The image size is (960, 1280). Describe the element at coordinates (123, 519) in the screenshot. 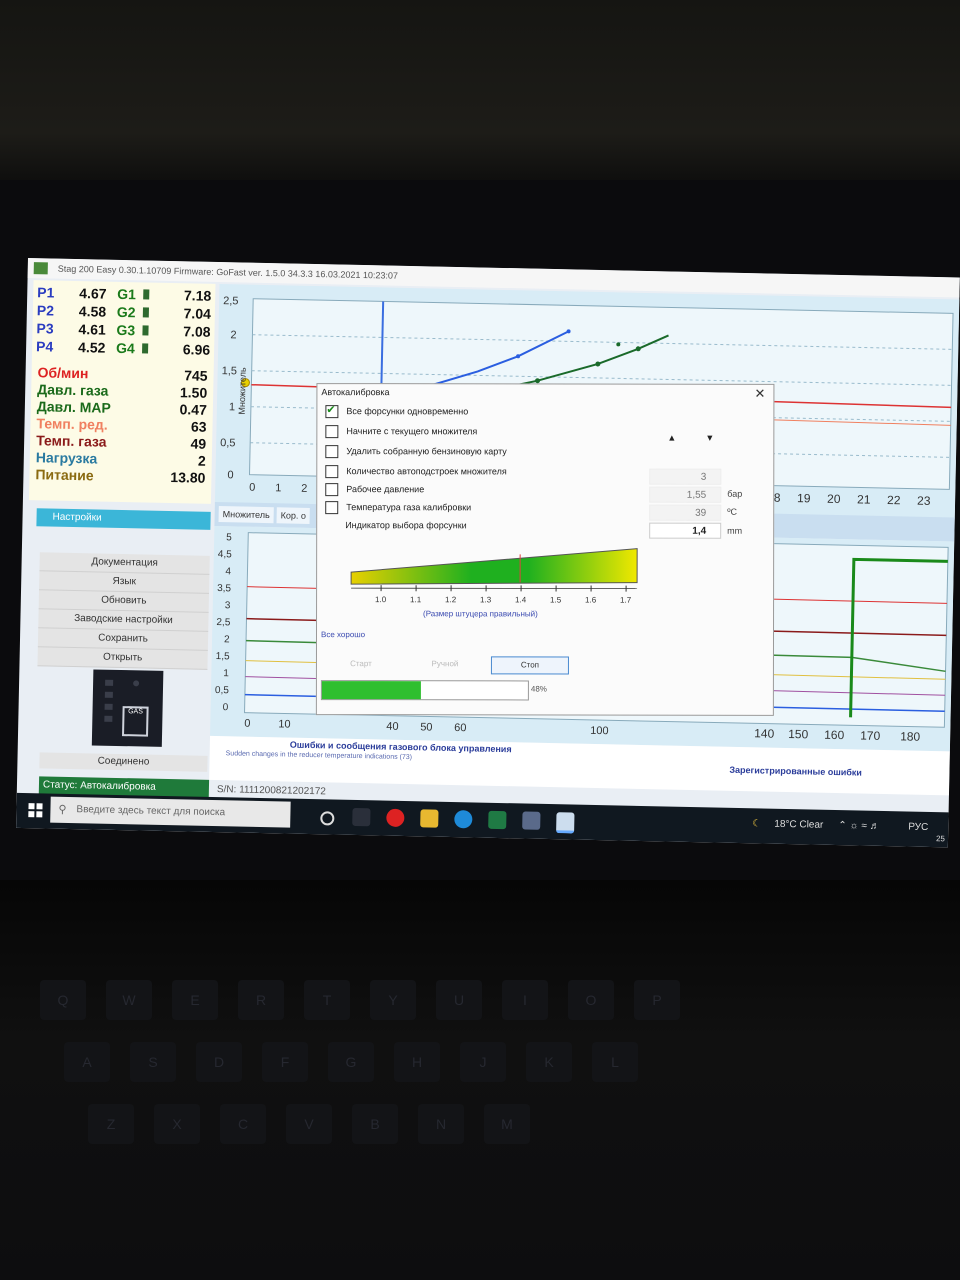

I see `settings-menu-header: Настройки` at that location.